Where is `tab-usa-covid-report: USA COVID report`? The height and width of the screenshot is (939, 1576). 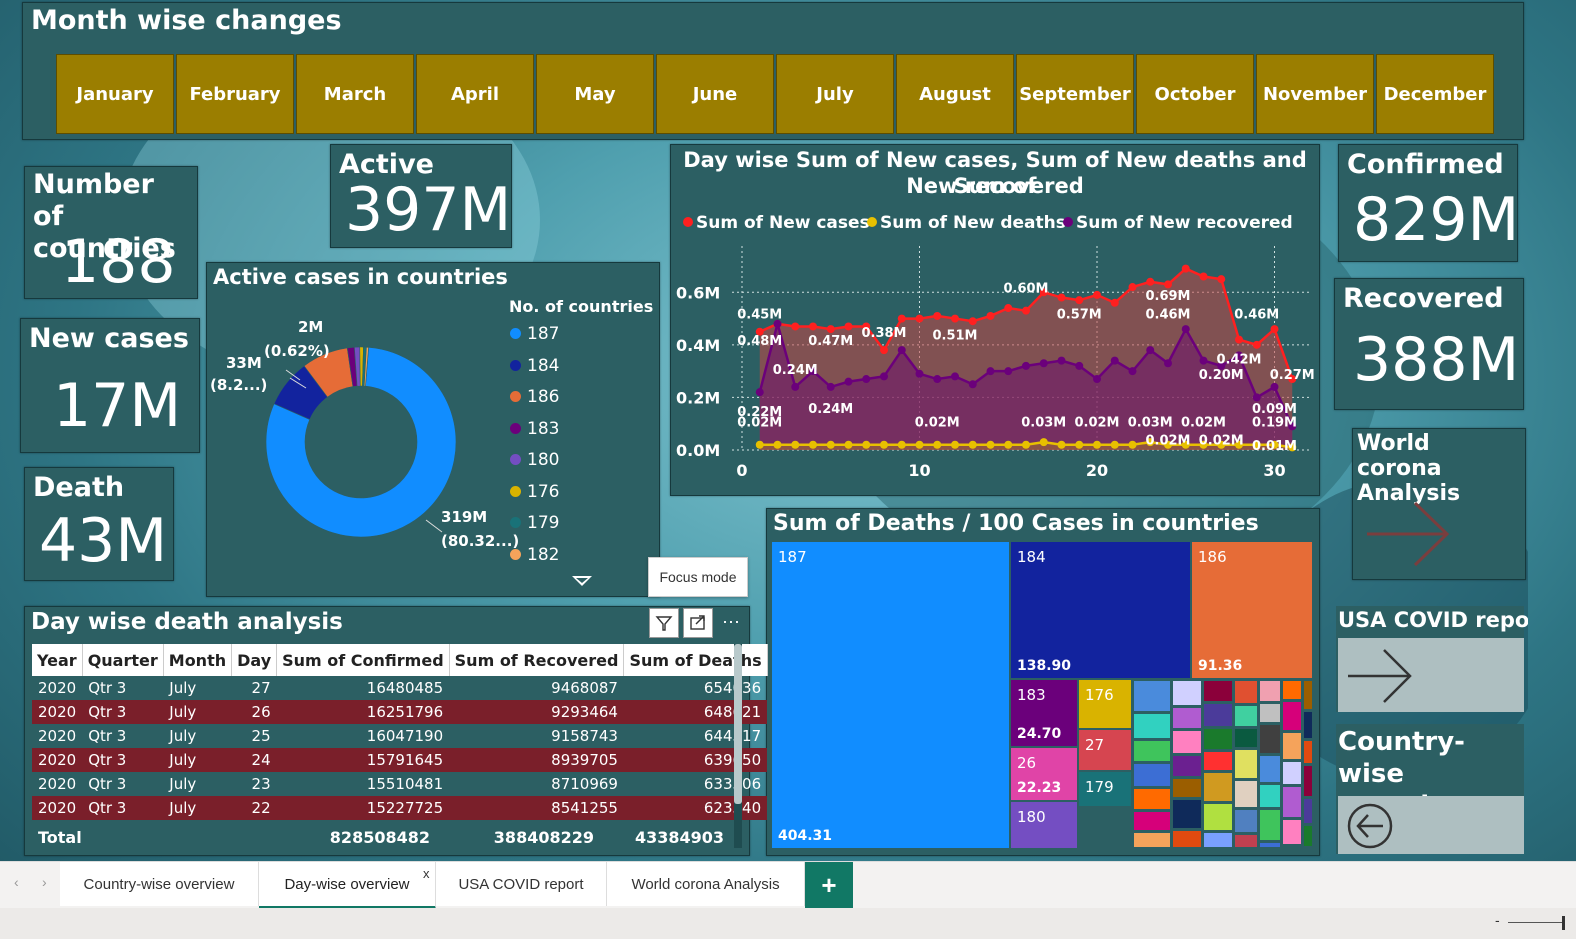
tab-usa-covid-report: USA COVID report is located at coordinates (521, 884).